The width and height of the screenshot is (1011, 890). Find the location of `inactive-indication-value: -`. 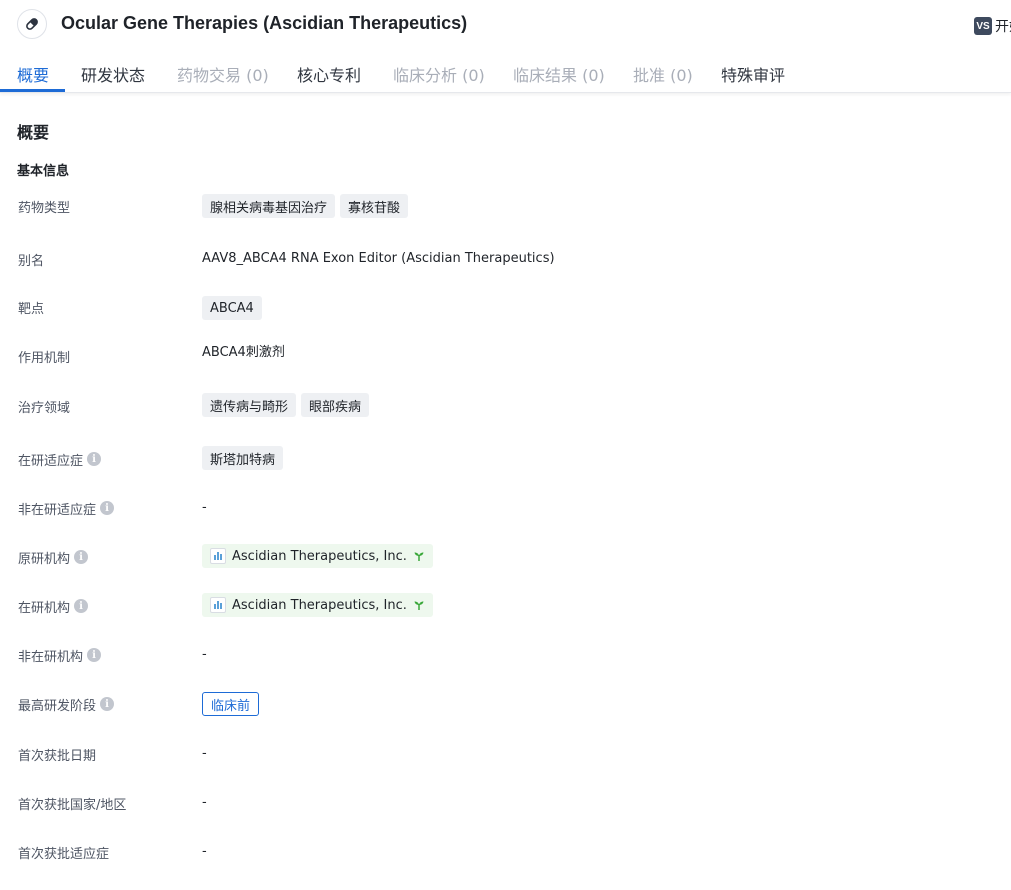

inactive-indication-value: - is located at coordinates (204, 508).